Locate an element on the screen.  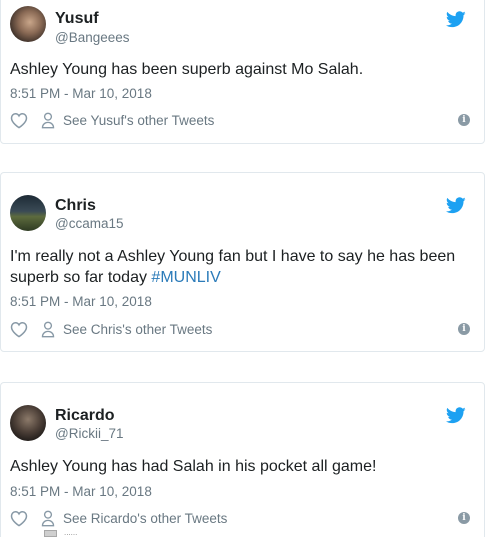
see-other-tweets-link: See Chris's other Tweets is located at coordinates (137, 329).